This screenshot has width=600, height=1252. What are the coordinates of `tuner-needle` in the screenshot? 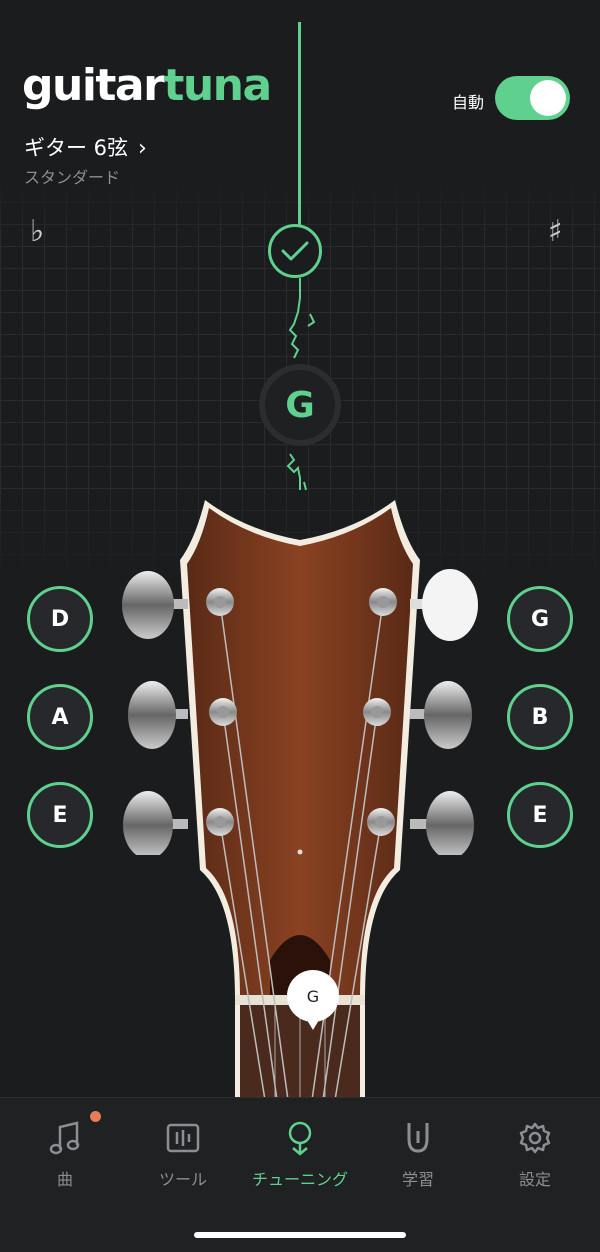 It's located at (299, 127).